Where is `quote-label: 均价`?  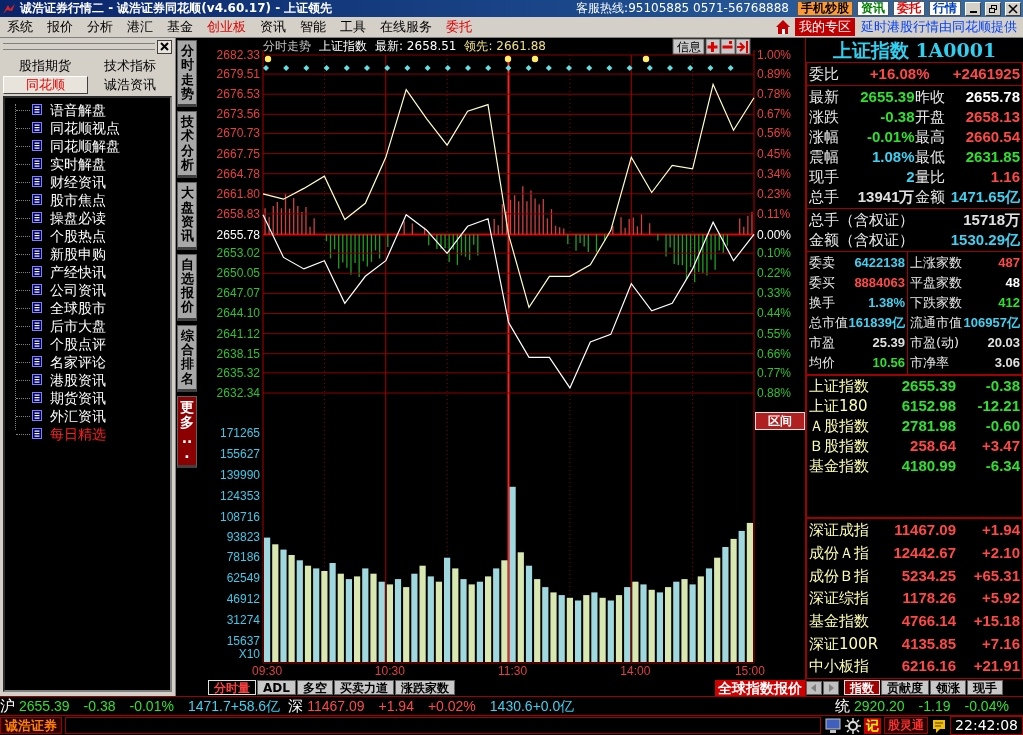 quote-label: 均价 is located at coordinates (822, 363).